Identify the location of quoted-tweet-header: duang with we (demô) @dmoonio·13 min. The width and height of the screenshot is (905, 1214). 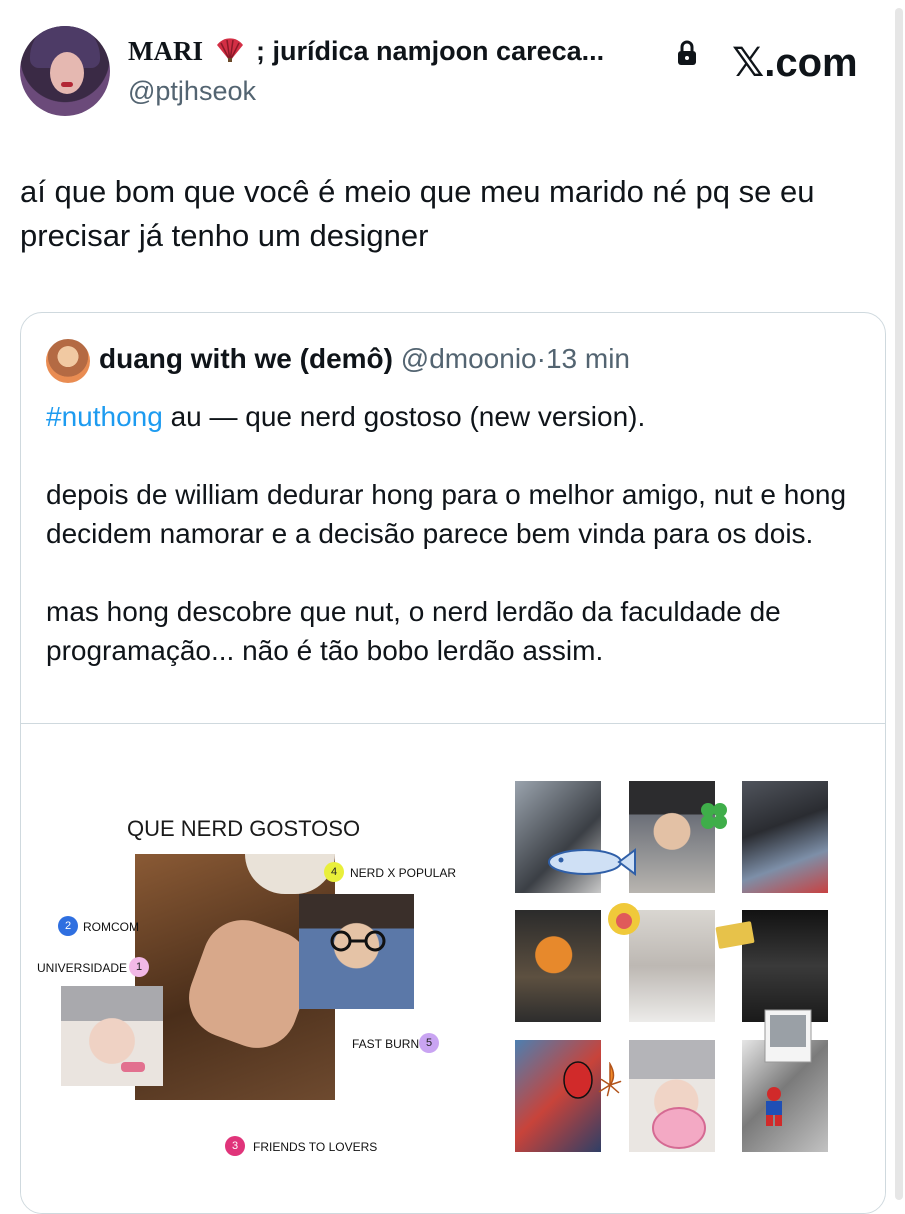
(364, 359).